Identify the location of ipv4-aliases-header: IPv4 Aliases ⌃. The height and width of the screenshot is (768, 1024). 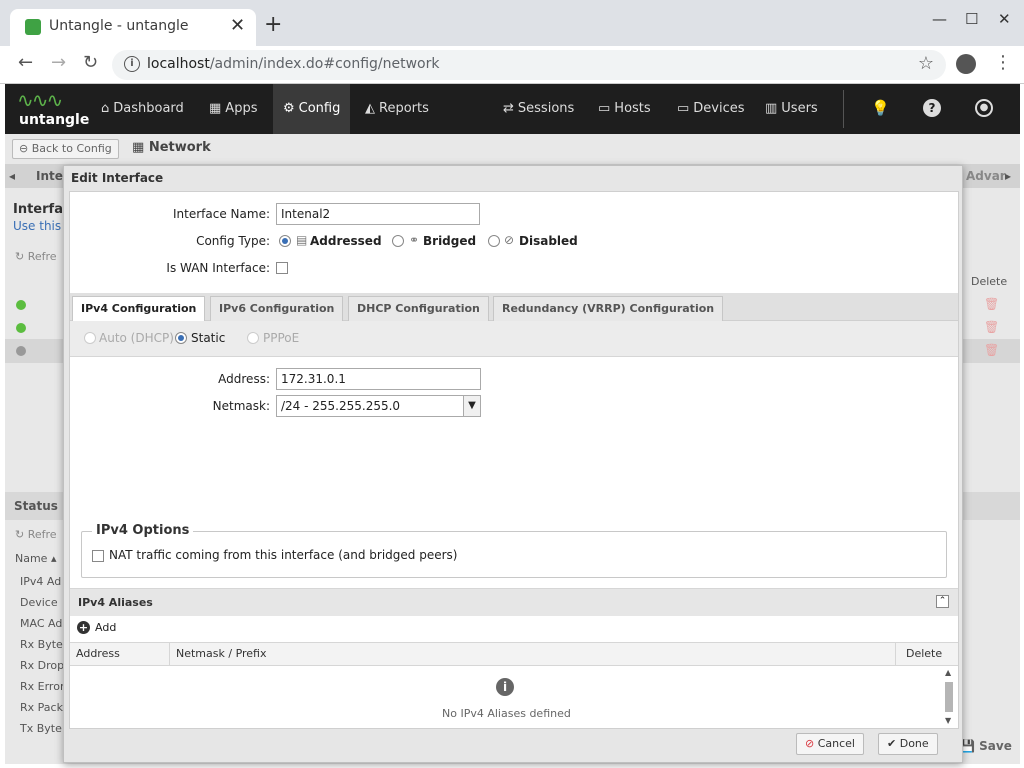
(514, 602).